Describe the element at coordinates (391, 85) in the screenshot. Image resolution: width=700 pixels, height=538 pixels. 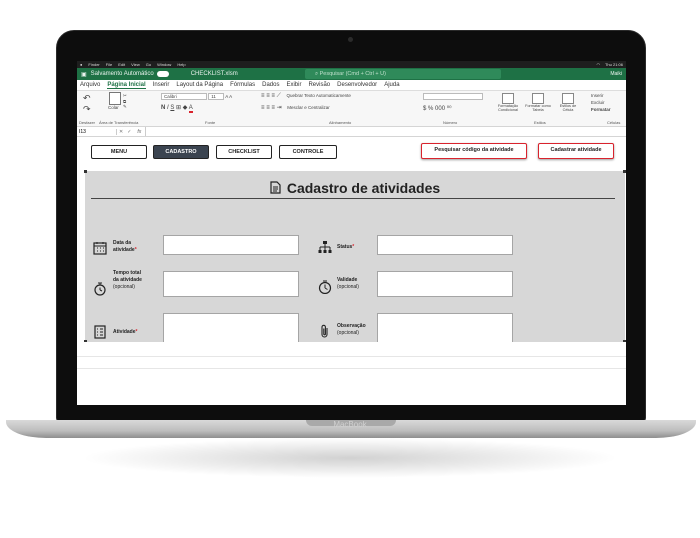
I see `tab-ajuda: Ajuda` at that location.